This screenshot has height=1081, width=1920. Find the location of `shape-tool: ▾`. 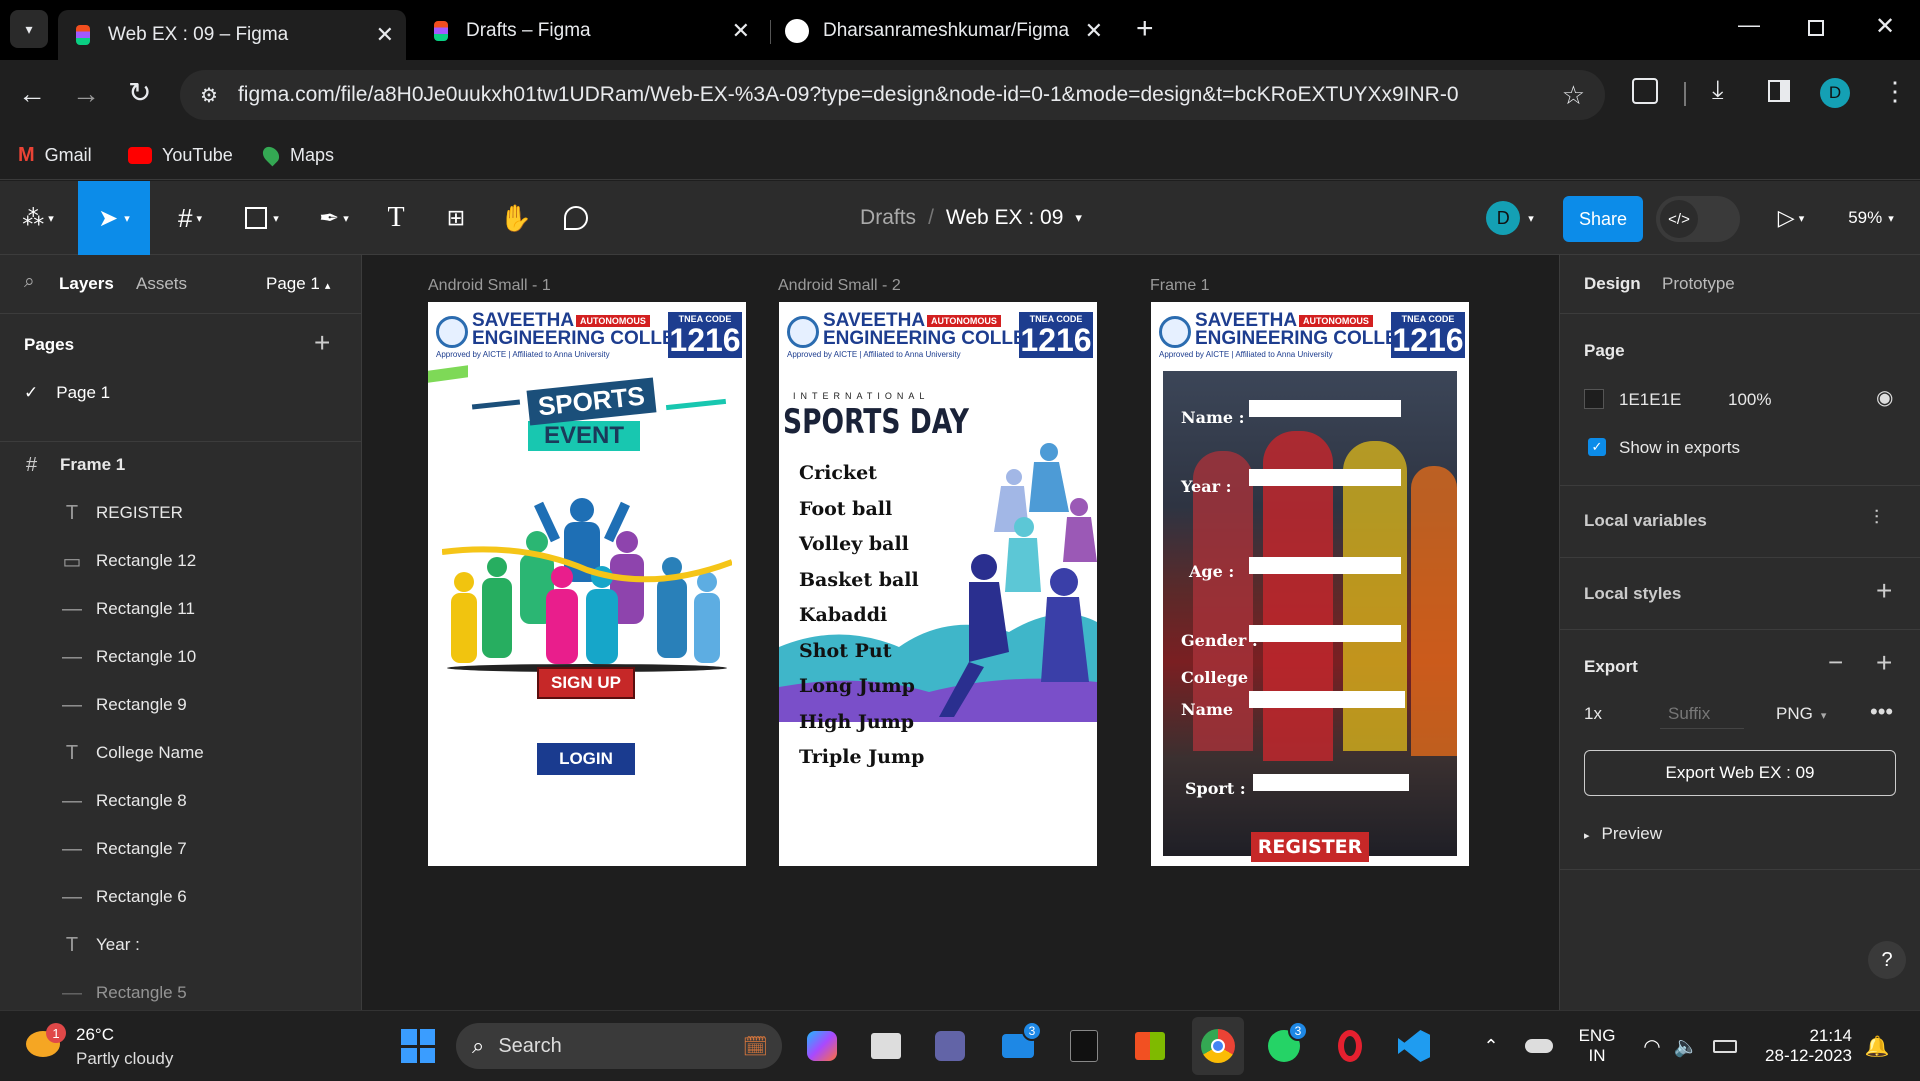

shape-tool: ▾ is located at coordinates (262, 218).